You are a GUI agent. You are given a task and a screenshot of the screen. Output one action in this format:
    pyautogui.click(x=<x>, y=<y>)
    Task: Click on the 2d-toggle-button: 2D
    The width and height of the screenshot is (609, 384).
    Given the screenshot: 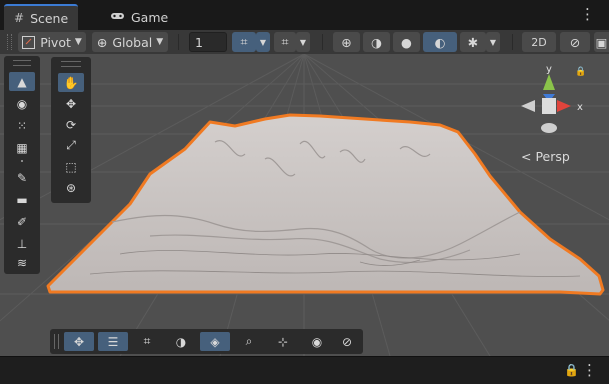 What is the action you would take?
    pyautogui.click(x=539, y=42)
    